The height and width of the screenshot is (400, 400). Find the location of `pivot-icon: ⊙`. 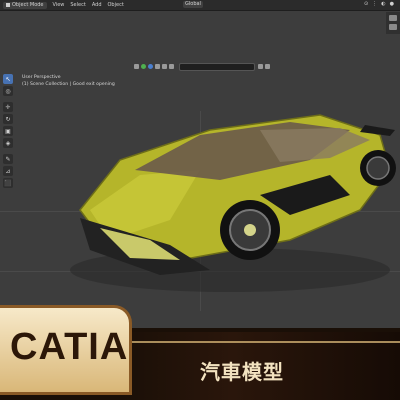

pivot-icon: ⊙ is located at coordinates (366, 4).